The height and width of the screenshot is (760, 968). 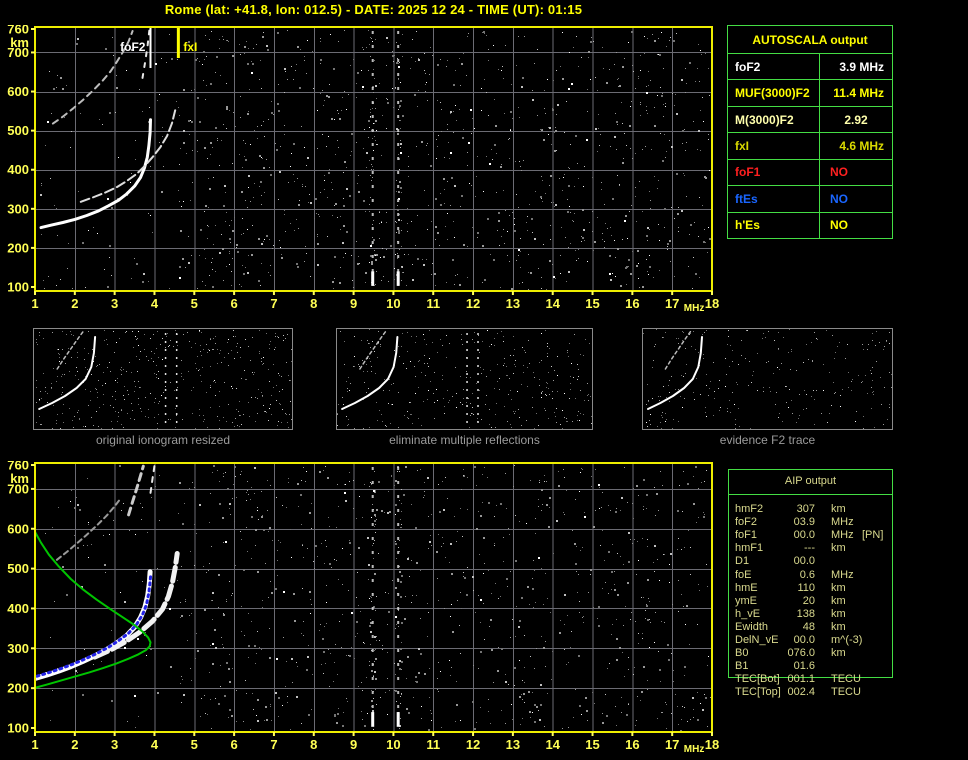 What do you see at coordinates (742, 666) in the screenshot?
I see `parameter-label: B1` at bounding box center [742, 666].